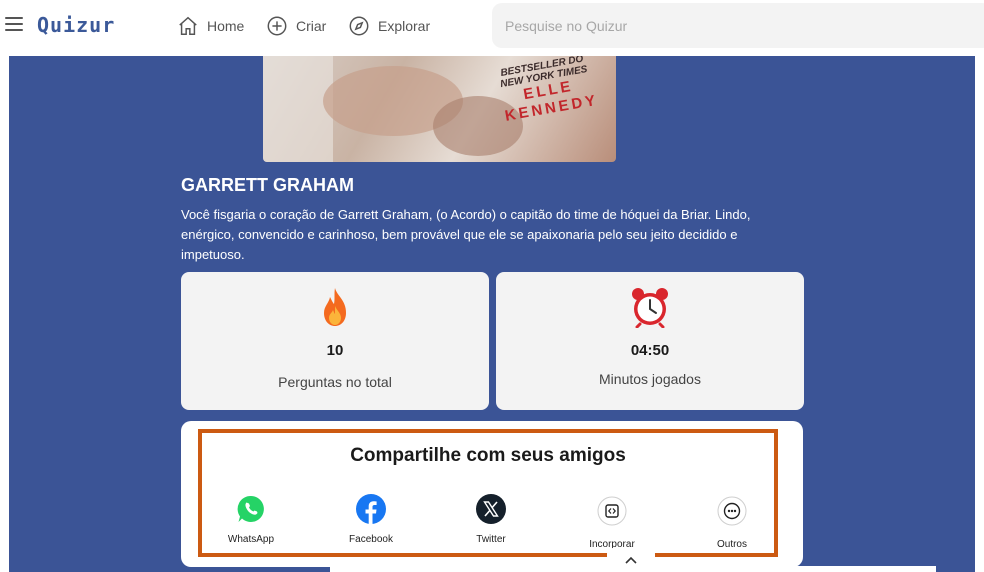  I want to click on quizur-logo: Quizur, so click(76, 25).